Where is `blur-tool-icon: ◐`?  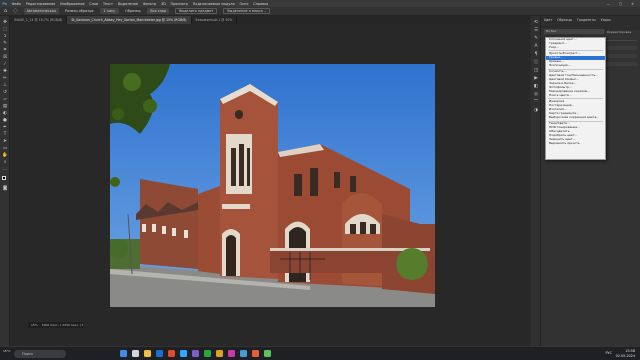 blur-tool-icon: ◐ is located at coordinates (5, 113).